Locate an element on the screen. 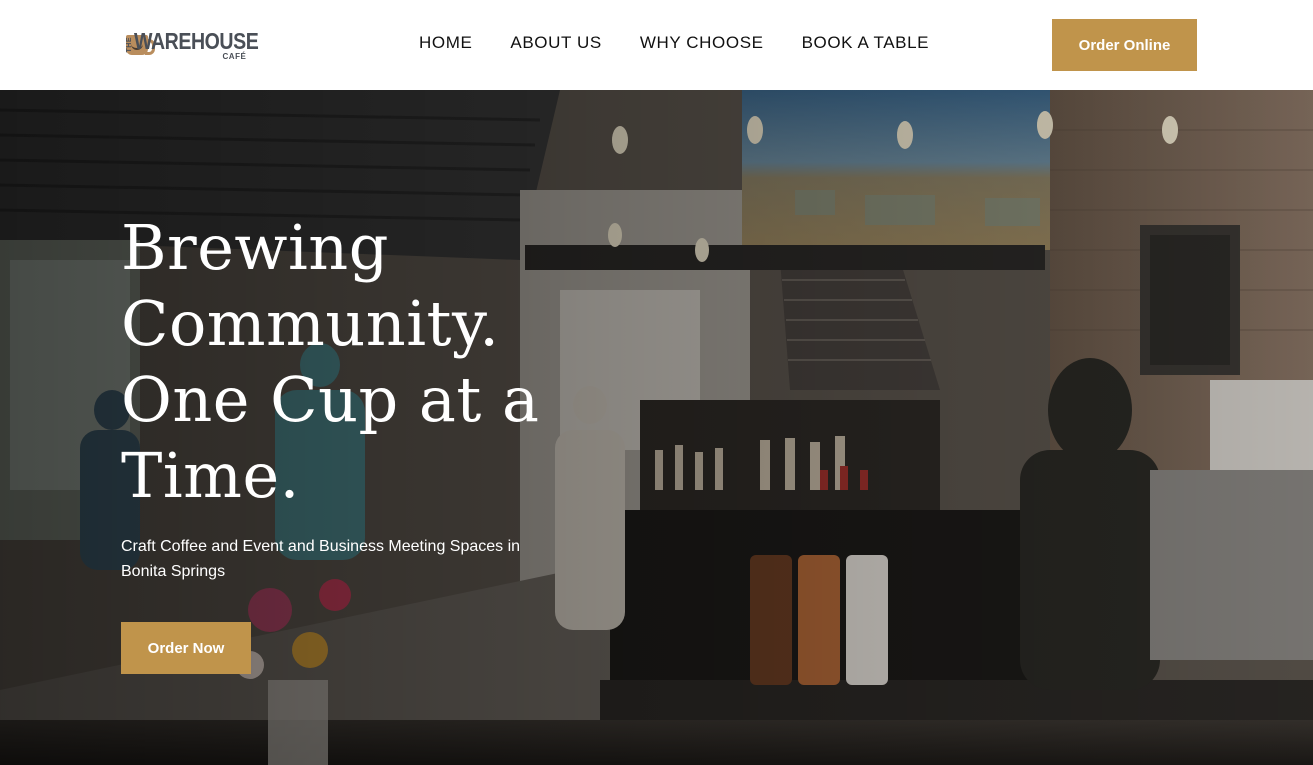 The height and width of the screenshot is (765, 1313). order-online-button: Order Online is located at coordinates (1124, 45).